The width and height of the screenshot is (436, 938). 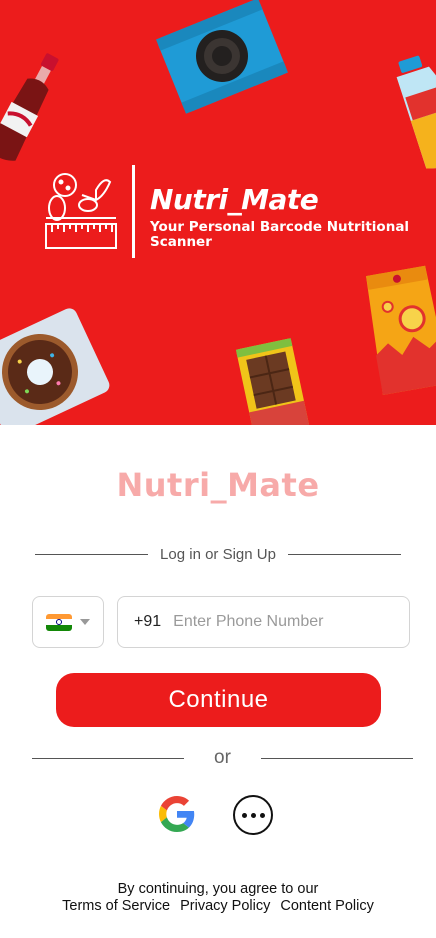 I want to click on legal-intro: By continuing, you agree to our, so click(x=218, y=889).